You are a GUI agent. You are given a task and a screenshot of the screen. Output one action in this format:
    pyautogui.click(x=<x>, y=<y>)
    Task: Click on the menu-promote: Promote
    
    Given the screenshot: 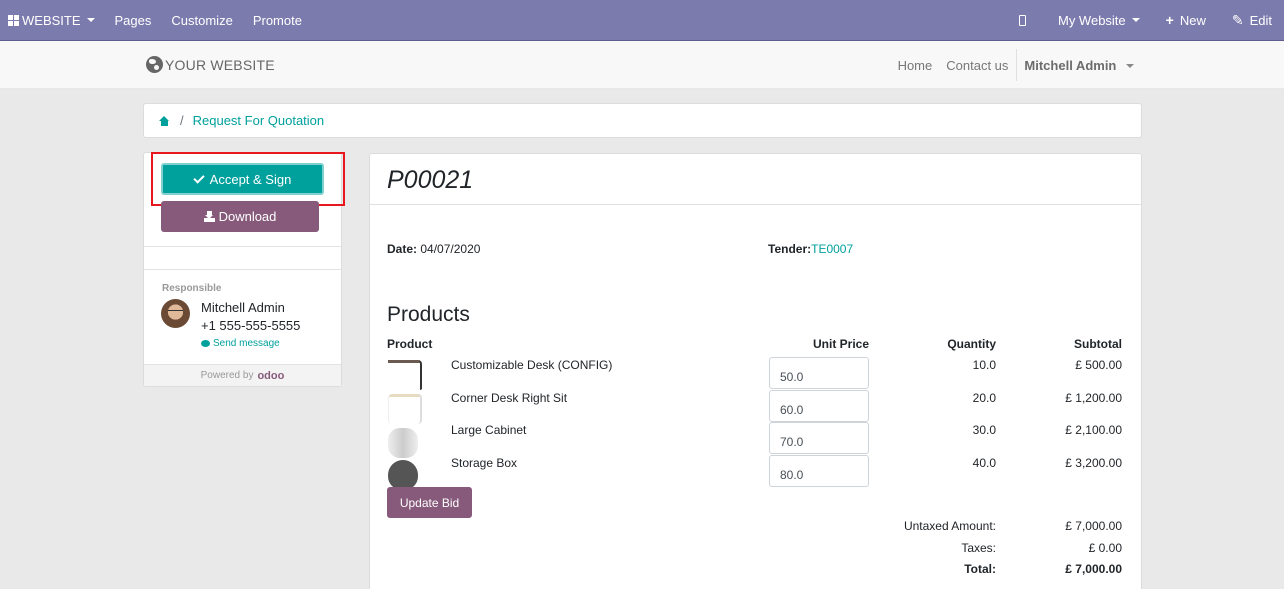 What is the action you would take?
    pyautogui.click(x=277, y=20)
    